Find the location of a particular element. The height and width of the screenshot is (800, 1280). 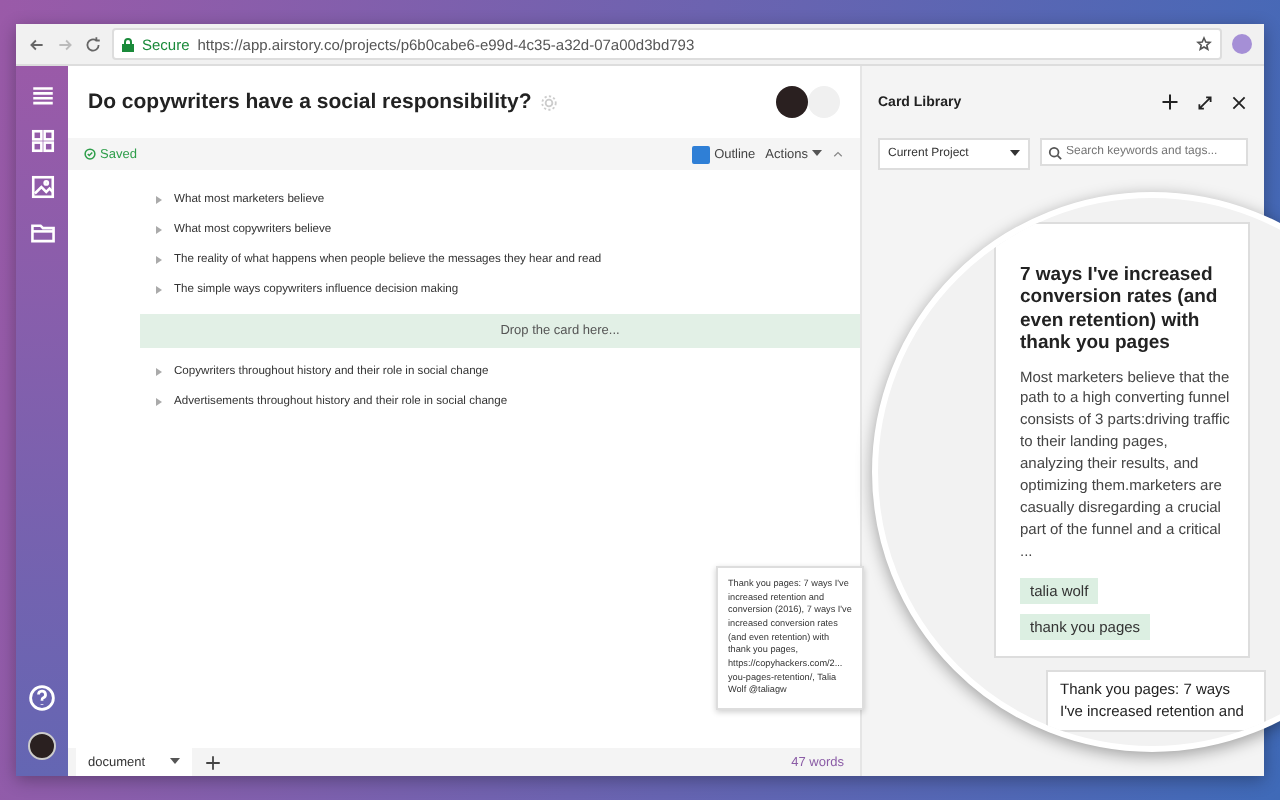

menu-icon is located at coordinates (42, 95).